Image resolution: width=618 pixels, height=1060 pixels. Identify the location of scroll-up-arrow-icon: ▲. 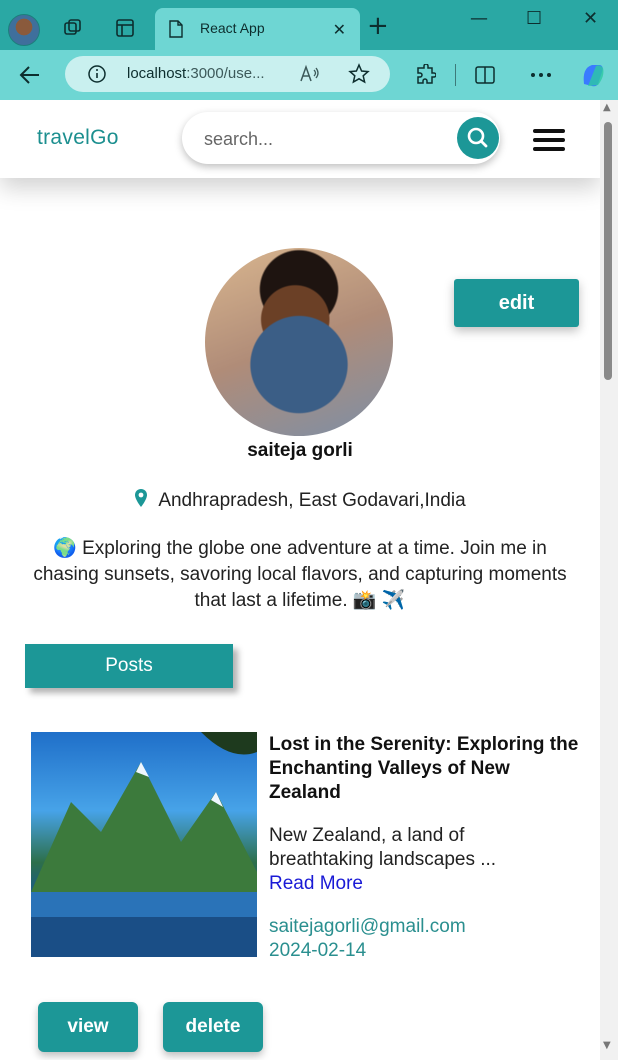
(607, 107).